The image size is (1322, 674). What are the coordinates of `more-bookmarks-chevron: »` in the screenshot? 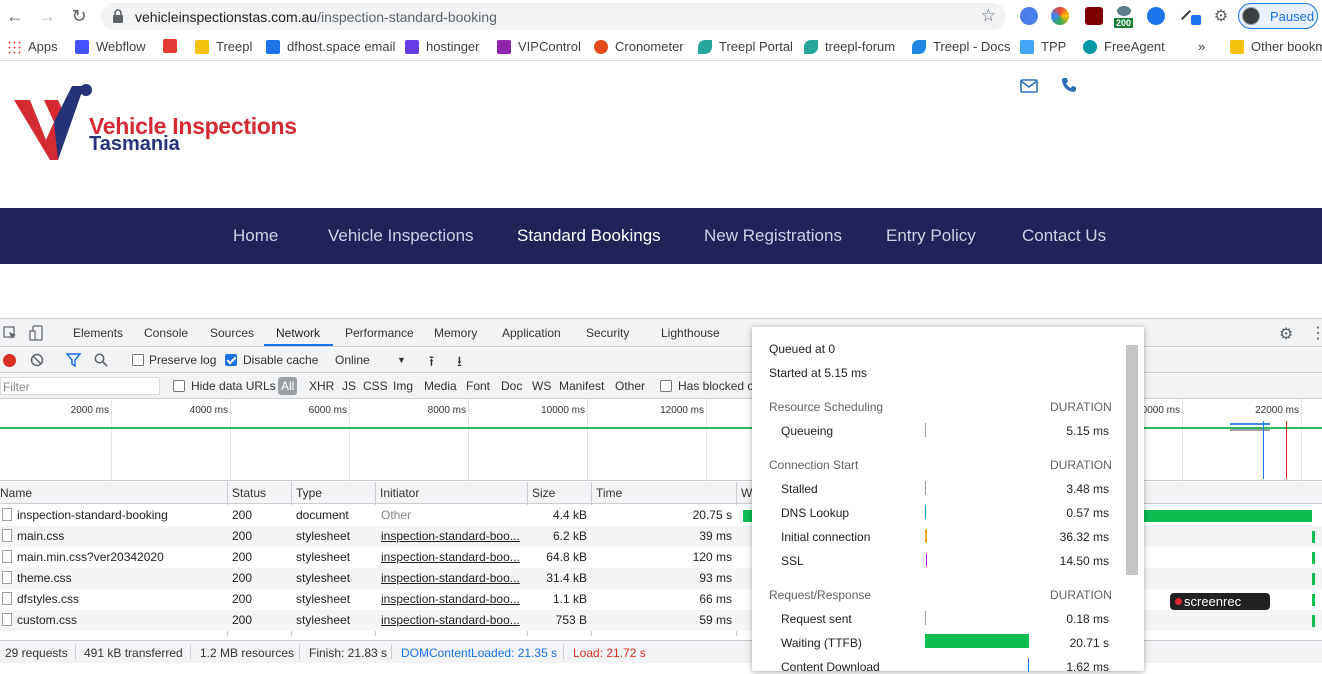 It's located at (1201, 46).